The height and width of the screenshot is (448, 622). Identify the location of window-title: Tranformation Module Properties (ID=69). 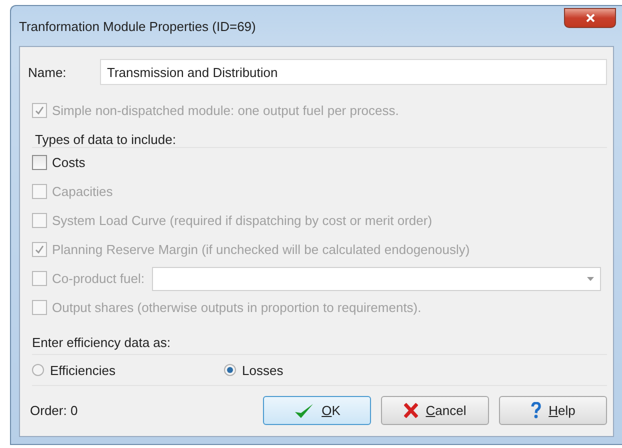
(137, 26).